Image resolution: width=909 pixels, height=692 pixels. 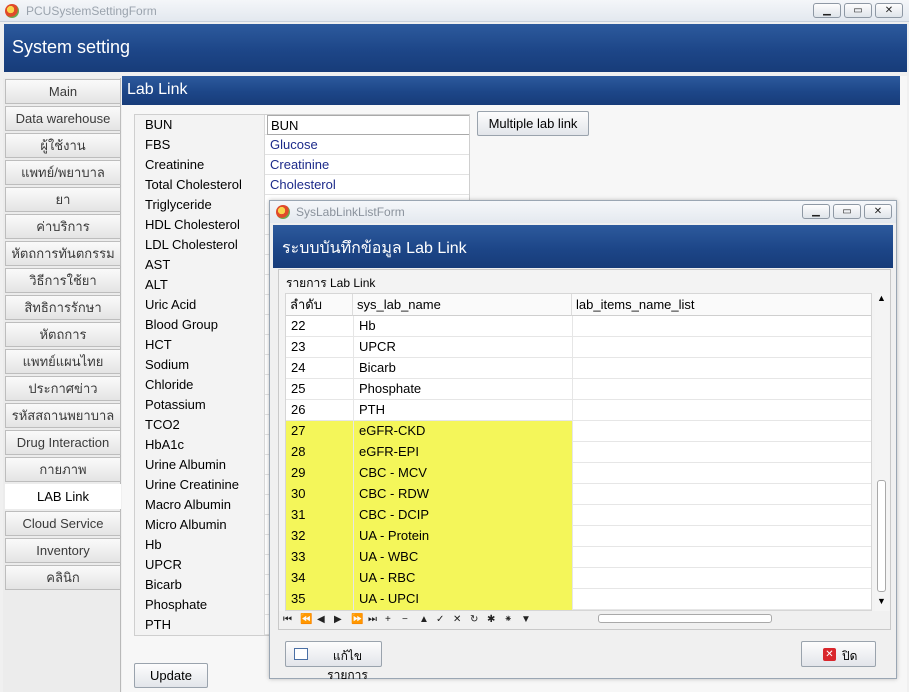 What do you see at coordinates (63, 91) in the screenshot?
I see `sidebar-item: Main` at bounding box center [63, 91].